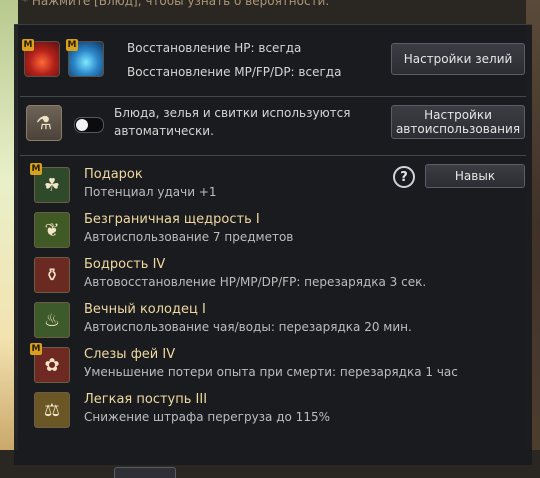 The width and height of the screenshot is (540, 478). Describe the element at coordinates (172, 219) in the screenshot. I see `skill-name: Безграничная щедрость I` at that location.